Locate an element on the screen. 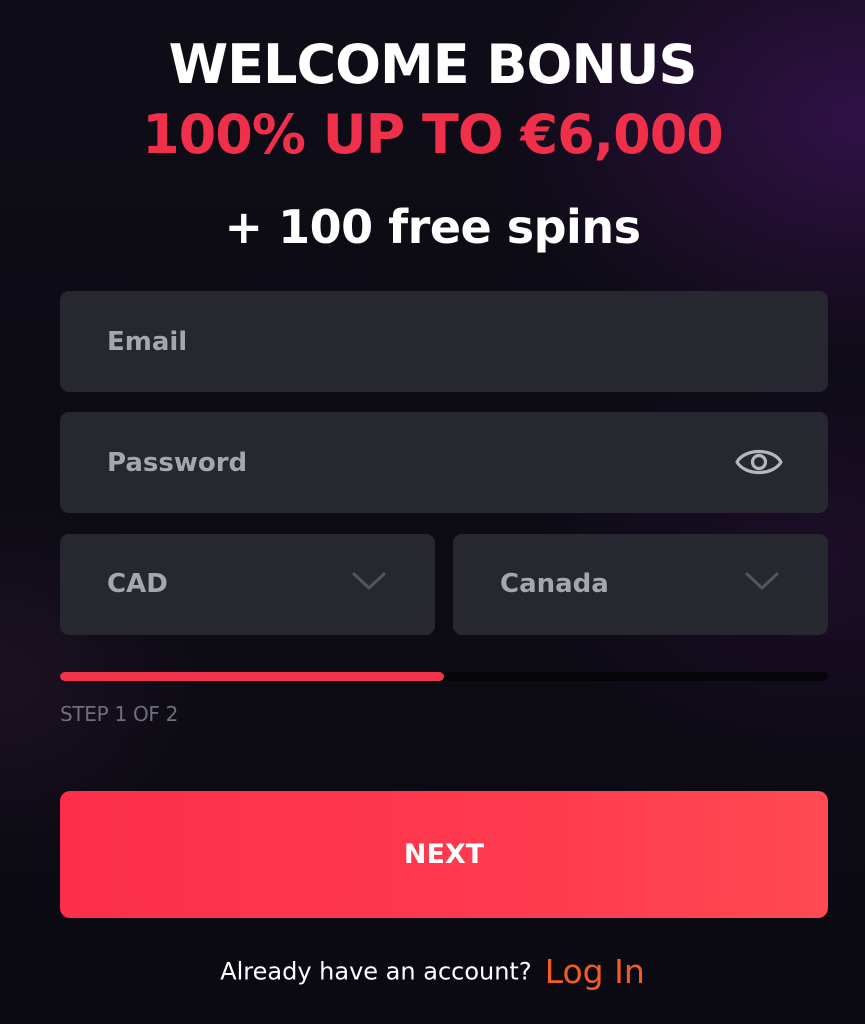 This screenshot has width=865, height=1024. step-indicator: STEP 1 OF 2 is located at coordinates (119, 714).